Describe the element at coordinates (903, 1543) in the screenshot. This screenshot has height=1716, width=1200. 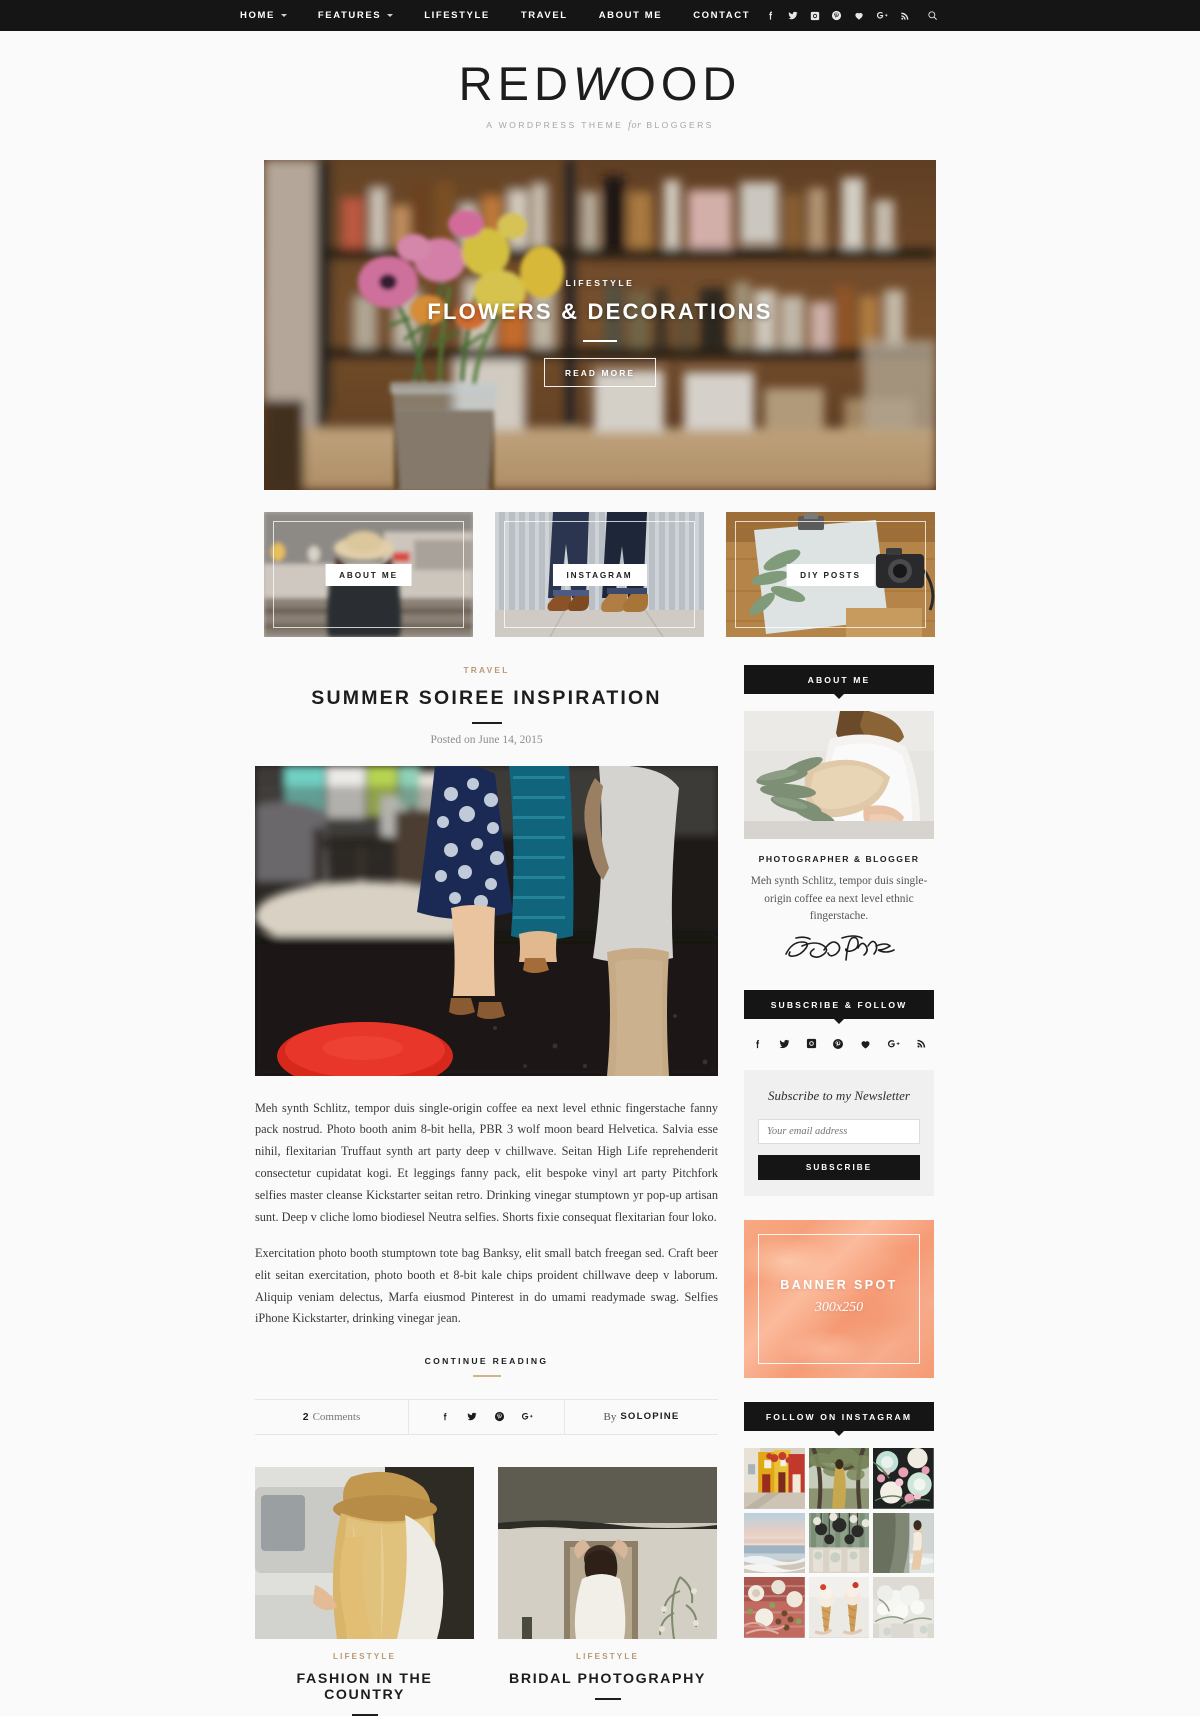
I see `instagram-item-woman-on-beach` at that location.